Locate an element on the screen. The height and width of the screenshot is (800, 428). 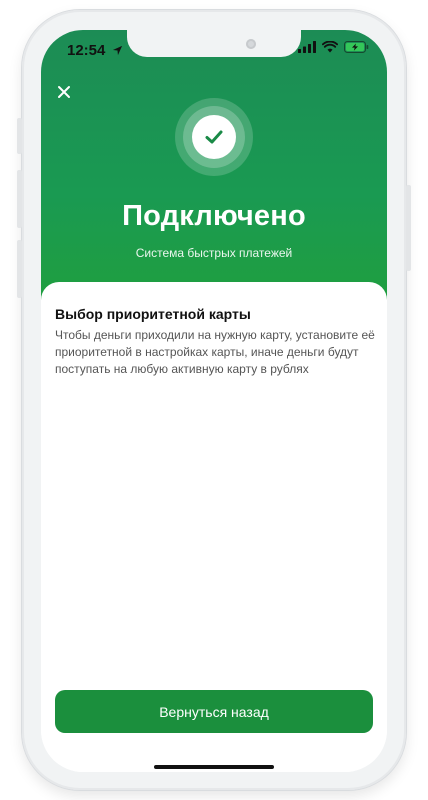
back-button: Вернуться назад is located at coordinates (214, 711).